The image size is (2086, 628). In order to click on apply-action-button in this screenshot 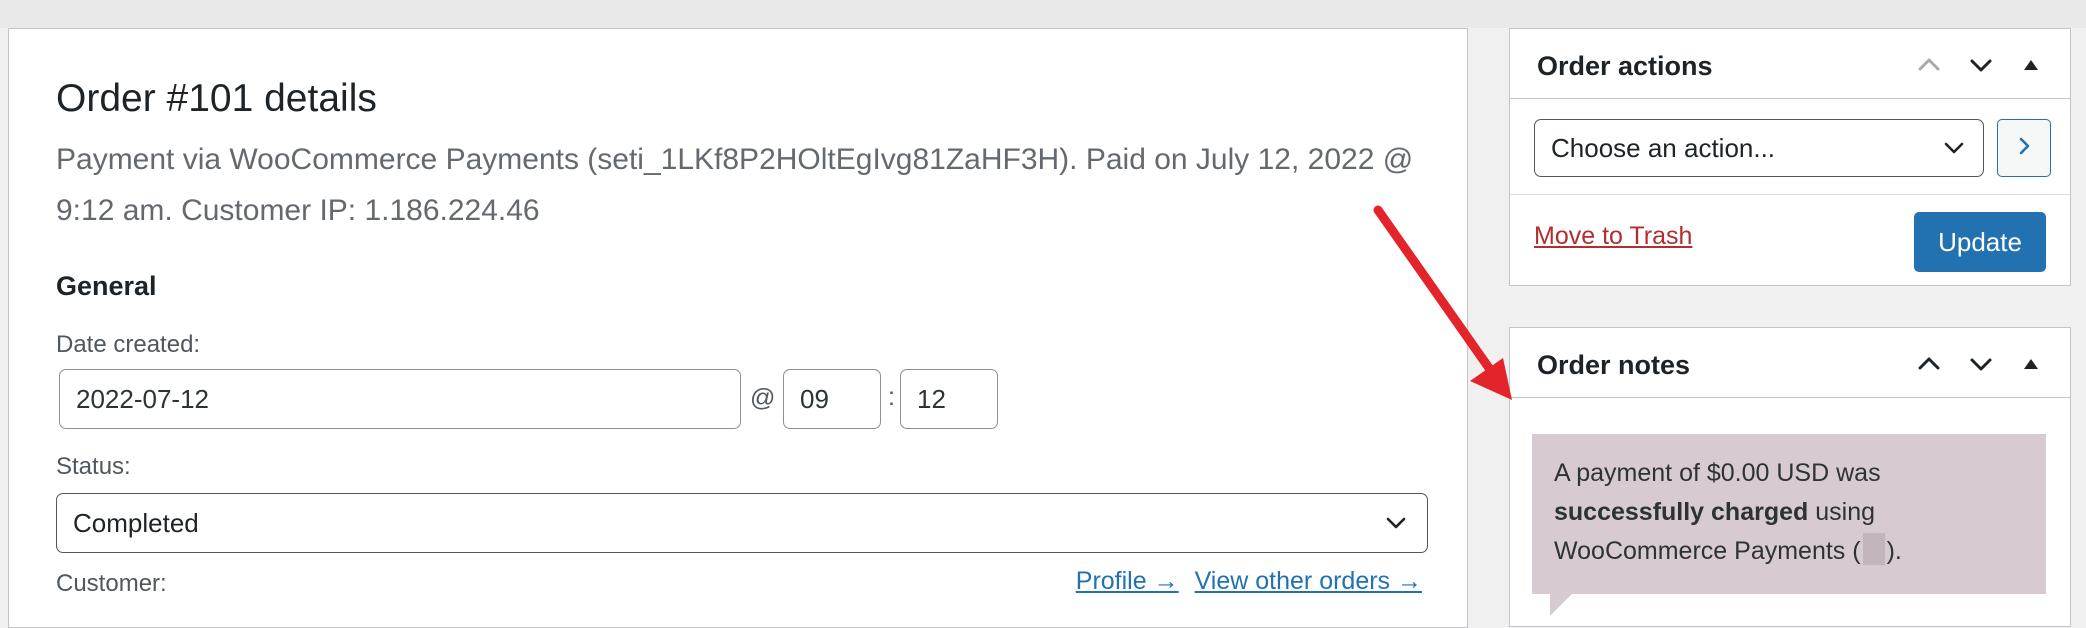, I will do `click(2024, 148)`.